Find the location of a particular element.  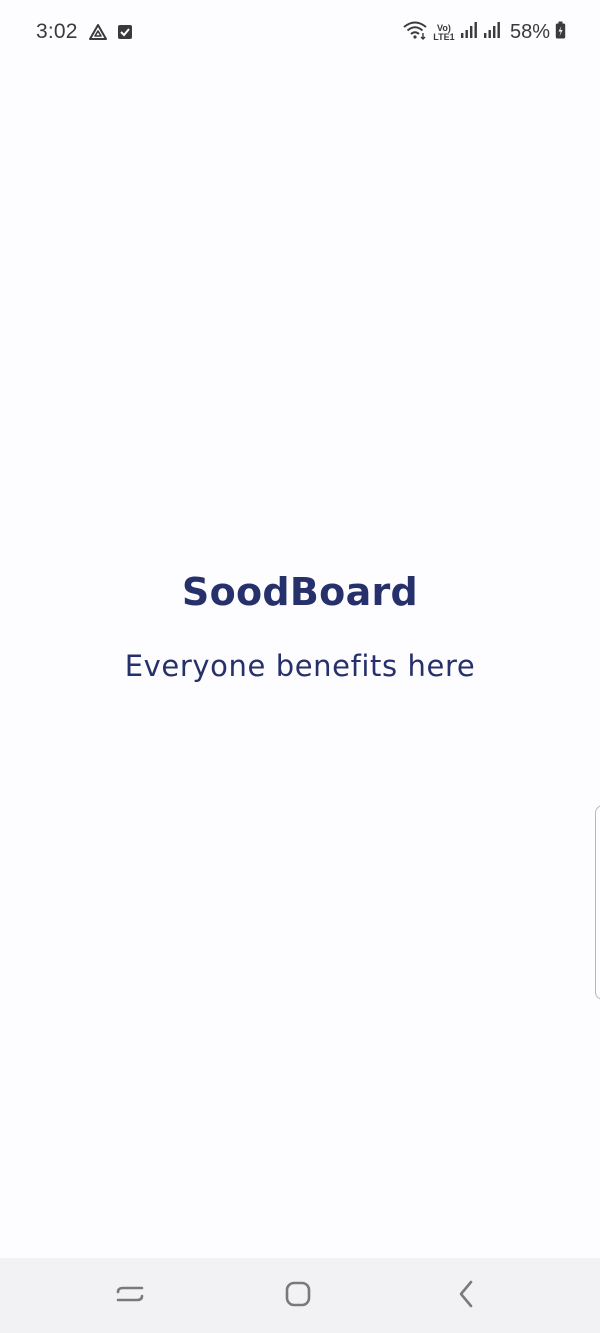

recents-icon is located at coordinates (130, 1296).